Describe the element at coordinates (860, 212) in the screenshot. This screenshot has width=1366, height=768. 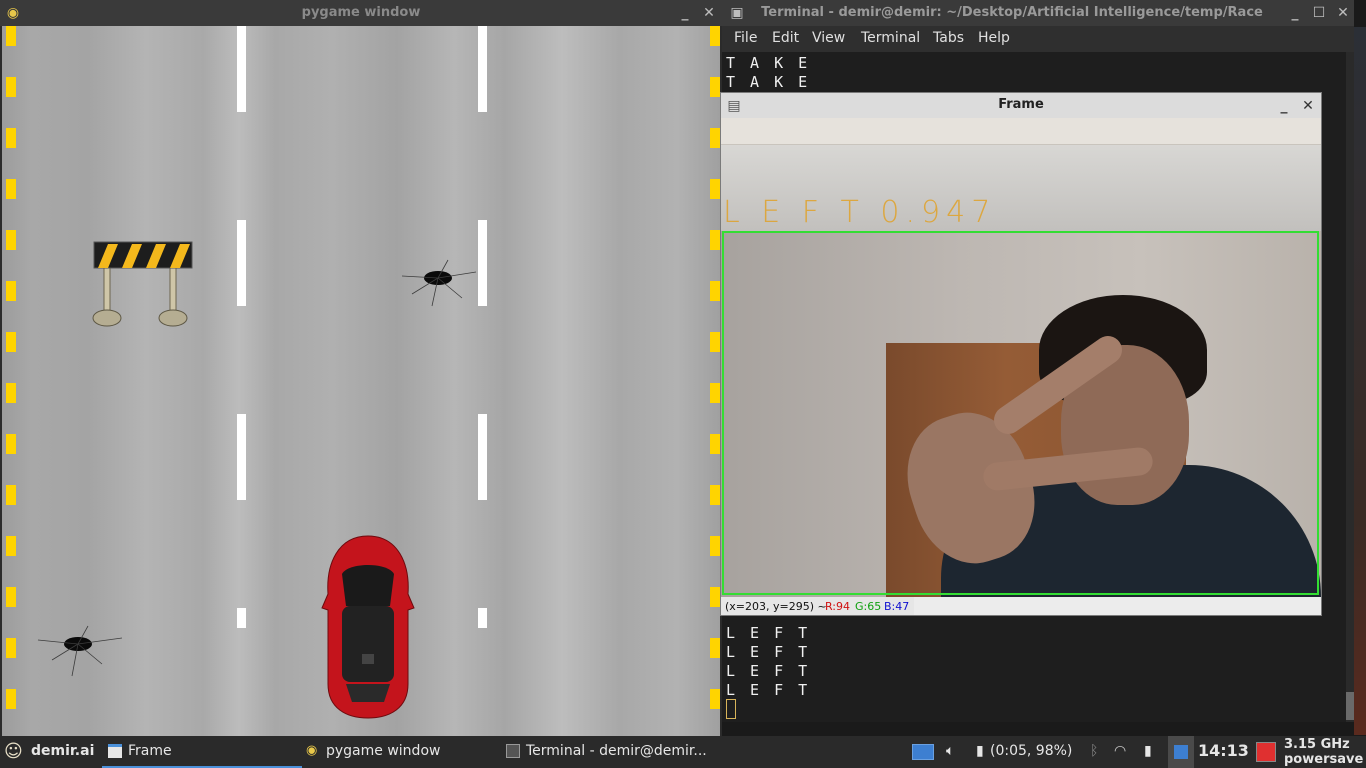
I see `prediction-label: L E F T 0.947` at that location.